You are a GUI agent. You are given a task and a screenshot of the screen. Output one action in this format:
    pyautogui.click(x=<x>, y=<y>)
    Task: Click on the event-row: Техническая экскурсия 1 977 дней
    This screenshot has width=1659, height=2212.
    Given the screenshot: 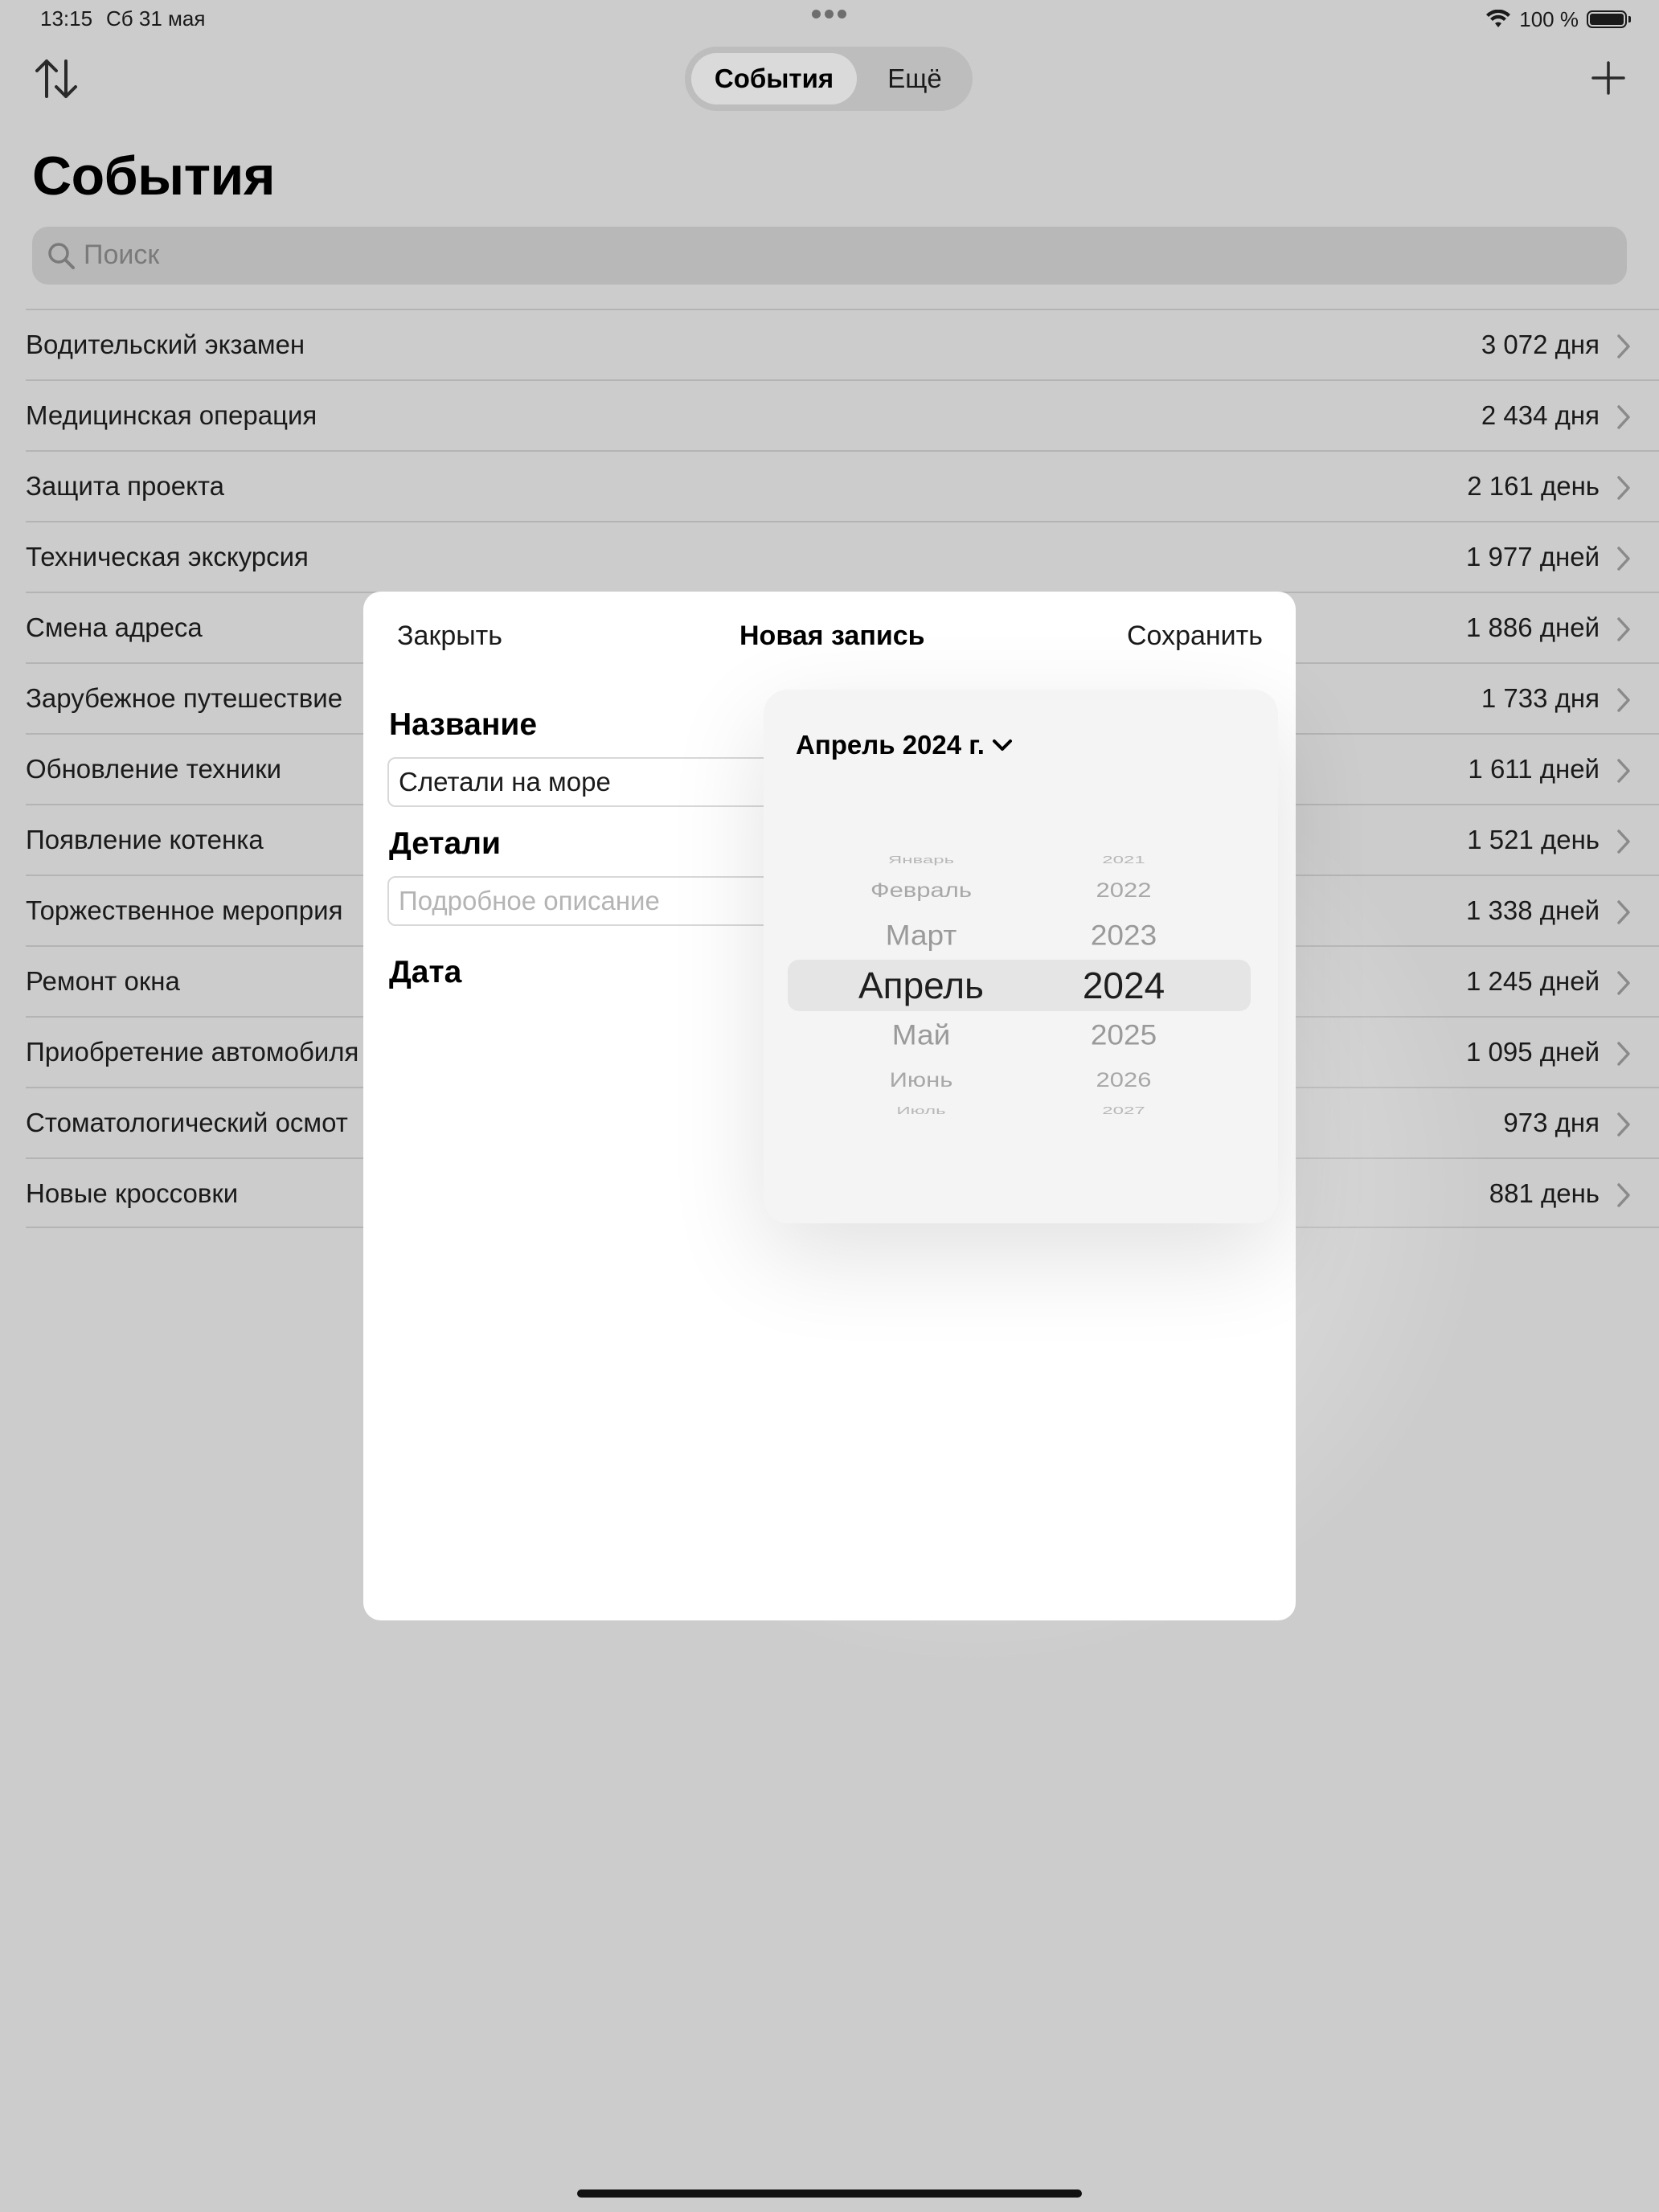 What is the action you would take?
    pyautogui.click(x=843, y=556)
    